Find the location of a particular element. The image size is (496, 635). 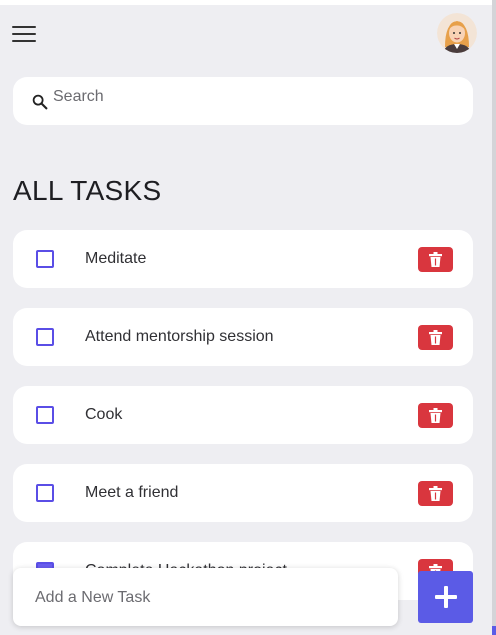

task-item: Attend mentorship session is located at coordinates (243, 337).